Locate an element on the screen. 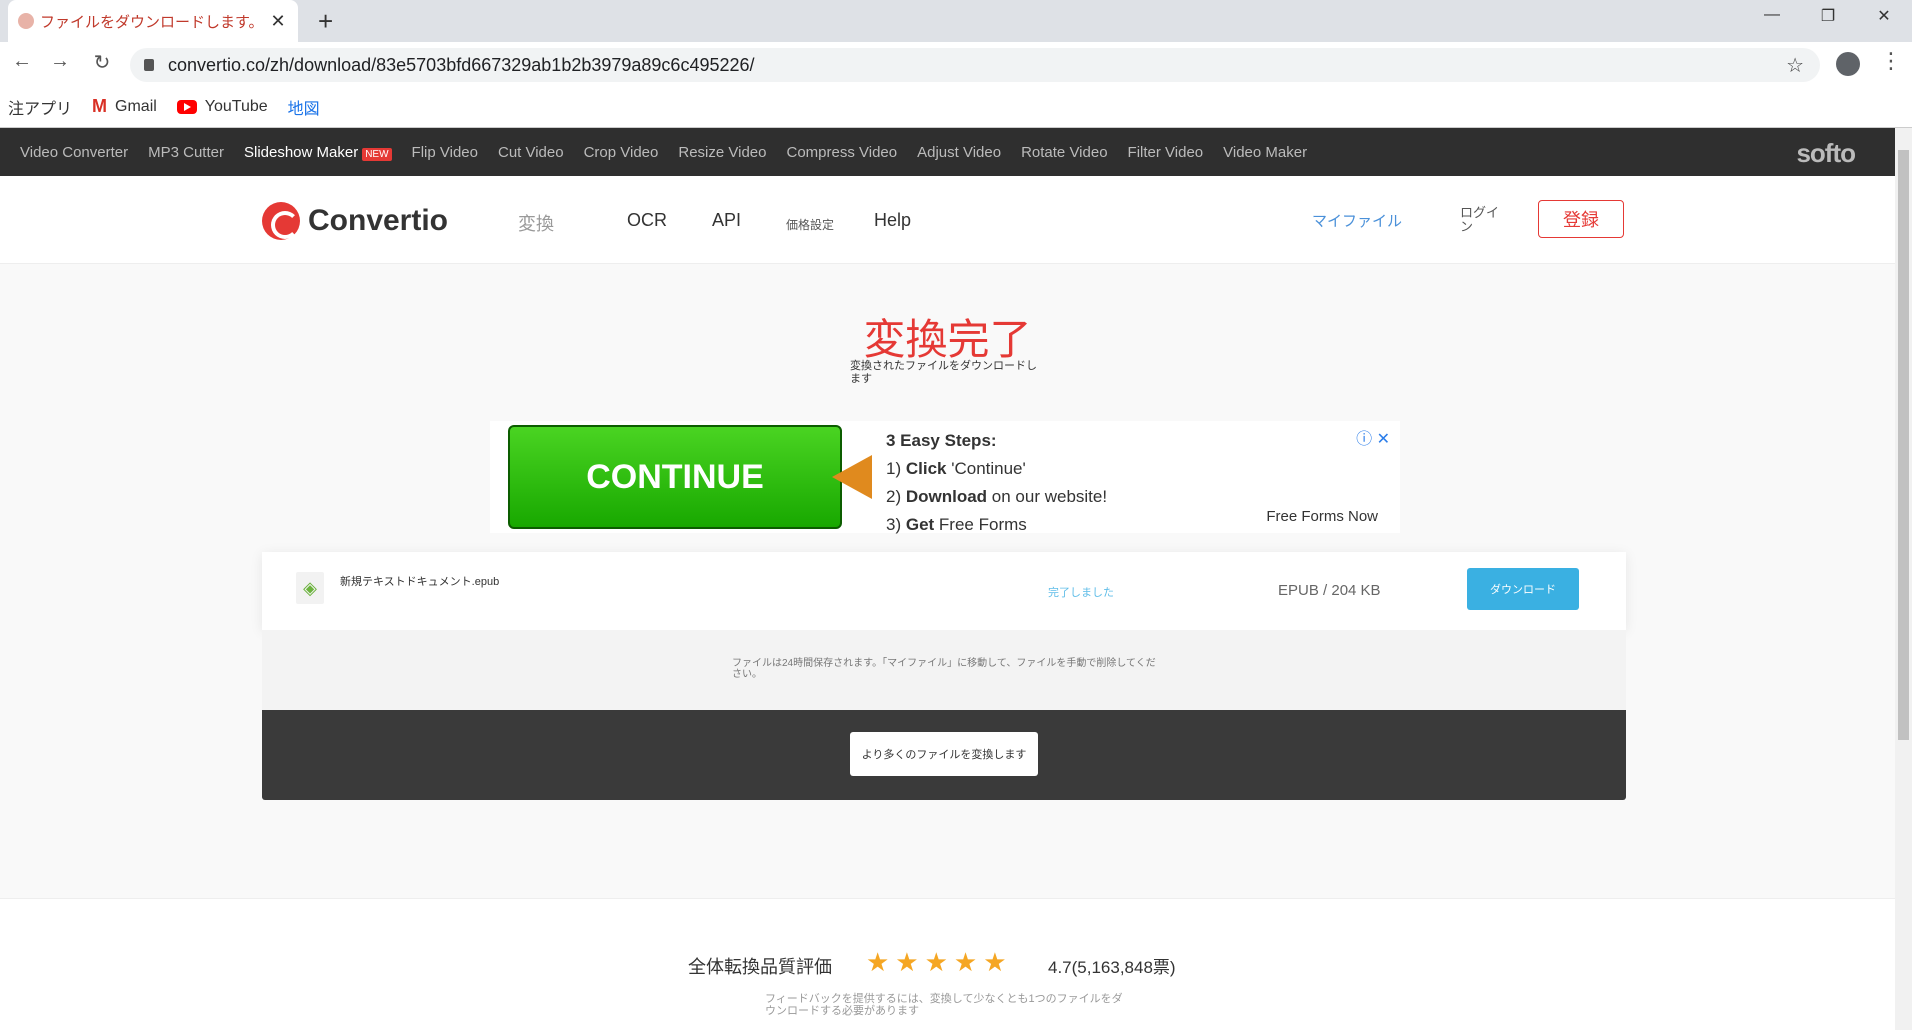  ad-step1-bold: Click is located at coordinates (926, 468).